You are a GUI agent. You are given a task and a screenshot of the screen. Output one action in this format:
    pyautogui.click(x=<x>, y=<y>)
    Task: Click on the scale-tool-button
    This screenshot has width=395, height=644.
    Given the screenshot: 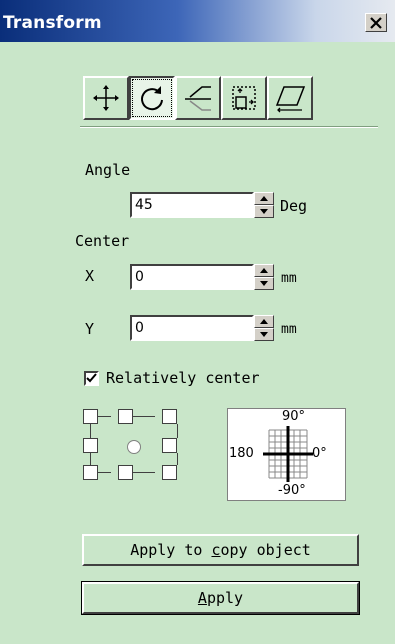 What is the action you would take?
    pyautogui.click(x=244, y=98)
    